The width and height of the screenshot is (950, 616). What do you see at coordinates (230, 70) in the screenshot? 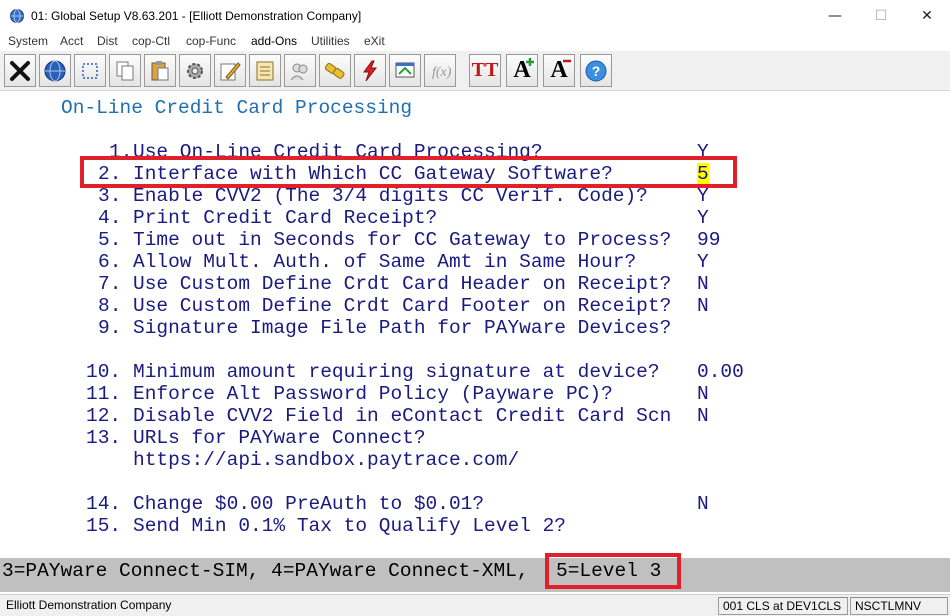
I see `edit-icon` at bounding box center [230, 70].